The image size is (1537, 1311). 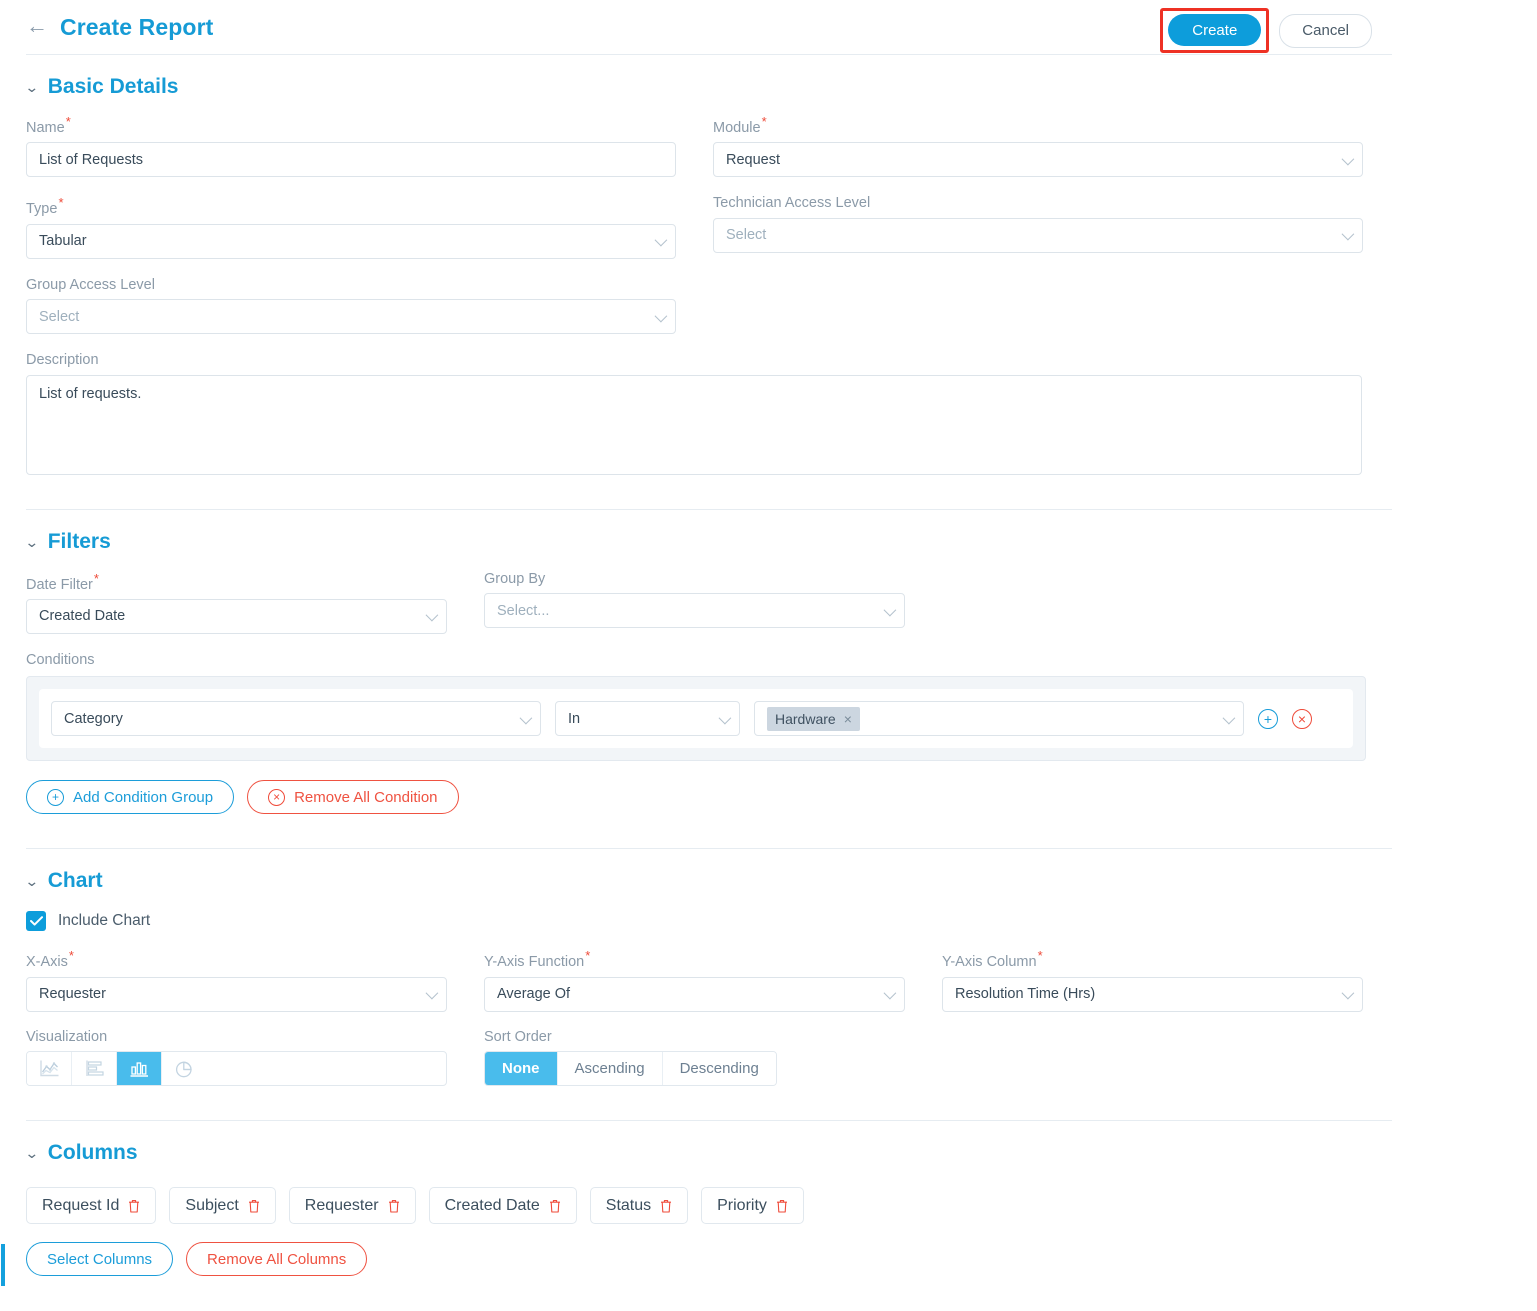 What do you see at coordinates (236, 616) in the screenshot?
I see `date-filter-select: Created Date` at bounding box center [236, 616].